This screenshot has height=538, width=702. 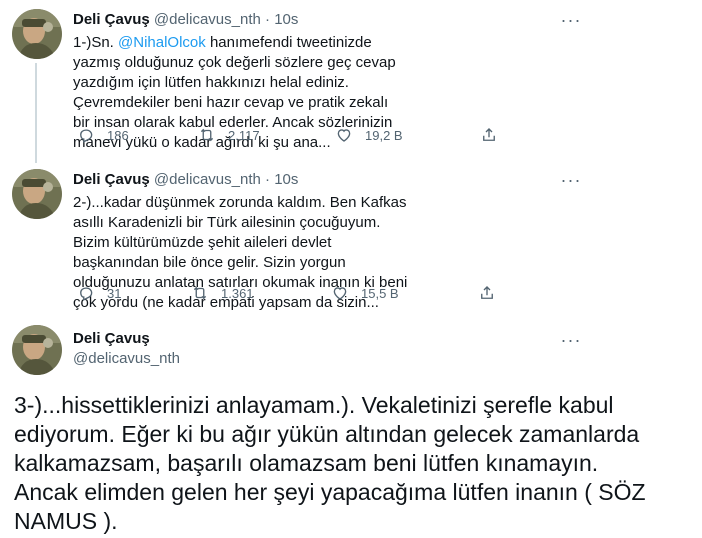 What do you see at coordinates (162, 42) in the screenshot?
I see `mention-link: @NihalOlcok` at bounding box center [162, 42].